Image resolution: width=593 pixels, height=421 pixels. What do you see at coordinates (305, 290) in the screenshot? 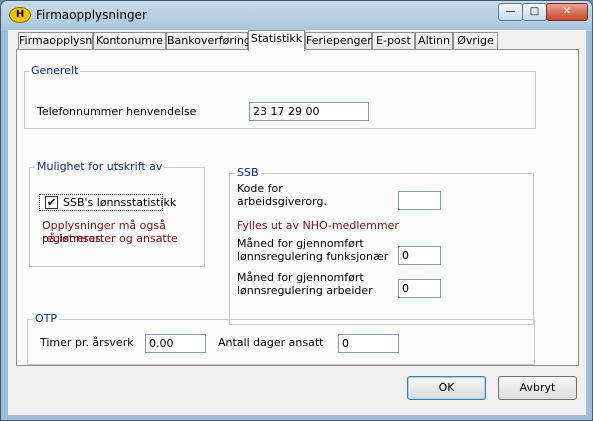
I see `arb-label-line2: lønnsregulering arbeider` at bounding box center [305, 290].